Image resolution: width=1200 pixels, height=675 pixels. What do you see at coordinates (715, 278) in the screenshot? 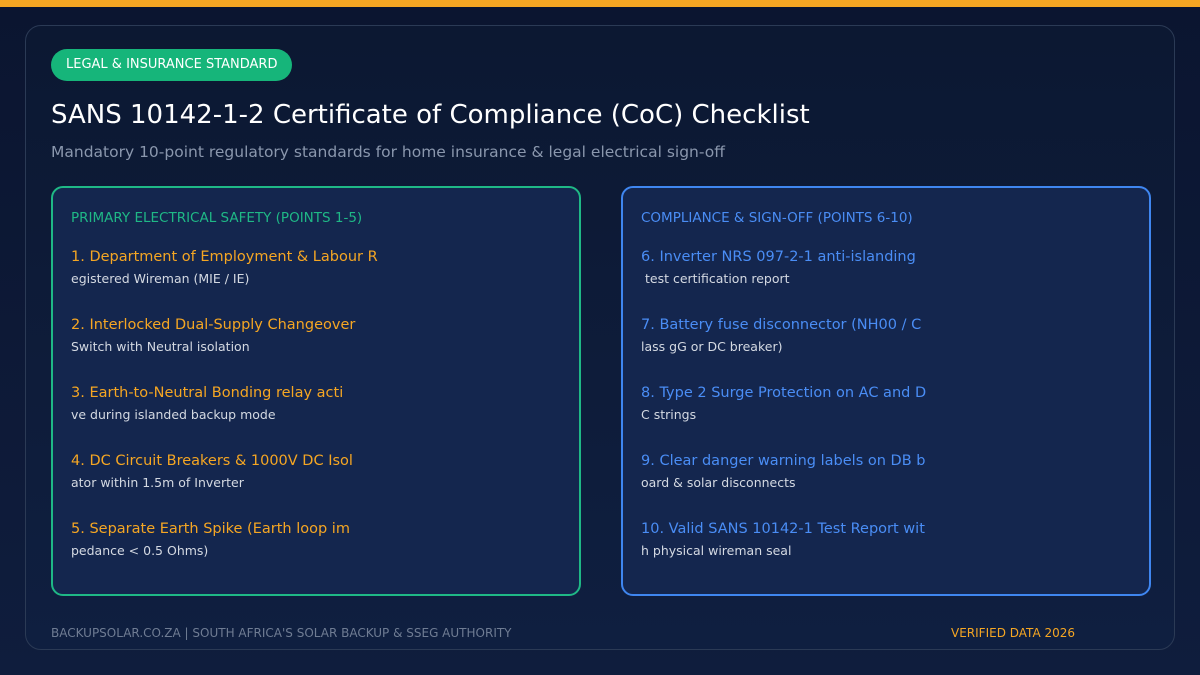
I see `item-description: test certification report` at bounding box center [715, 278].